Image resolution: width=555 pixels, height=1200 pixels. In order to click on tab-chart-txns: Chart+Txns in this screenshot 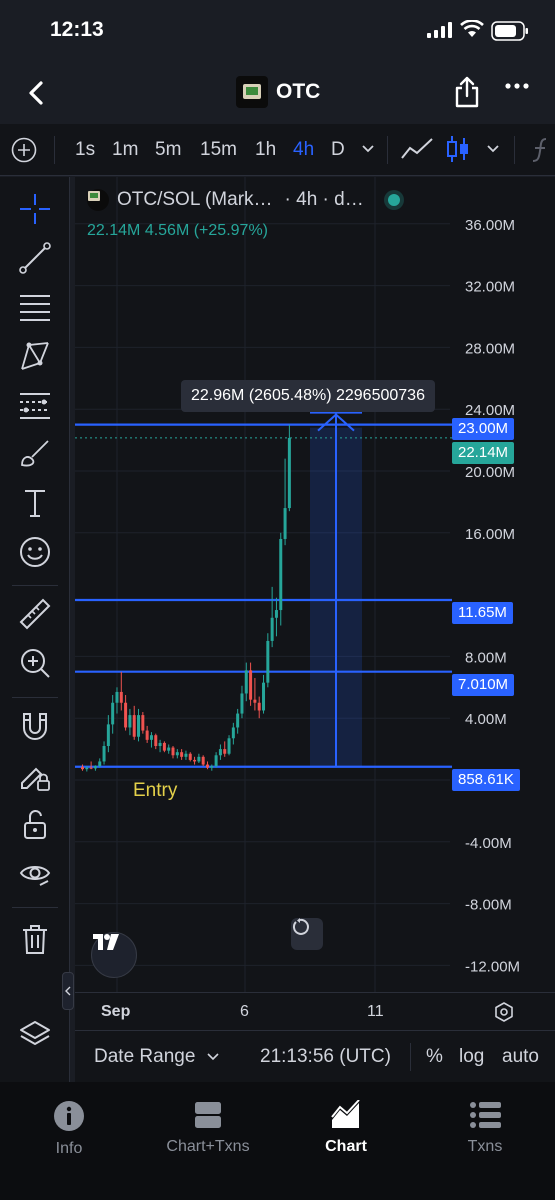, I will do `click(208, 1128)`.